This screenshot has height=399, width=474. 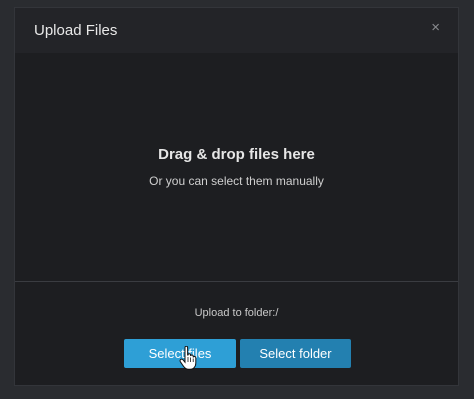 I want to click on dialog-header: Upload Files ×, so click(x=236, y=30).